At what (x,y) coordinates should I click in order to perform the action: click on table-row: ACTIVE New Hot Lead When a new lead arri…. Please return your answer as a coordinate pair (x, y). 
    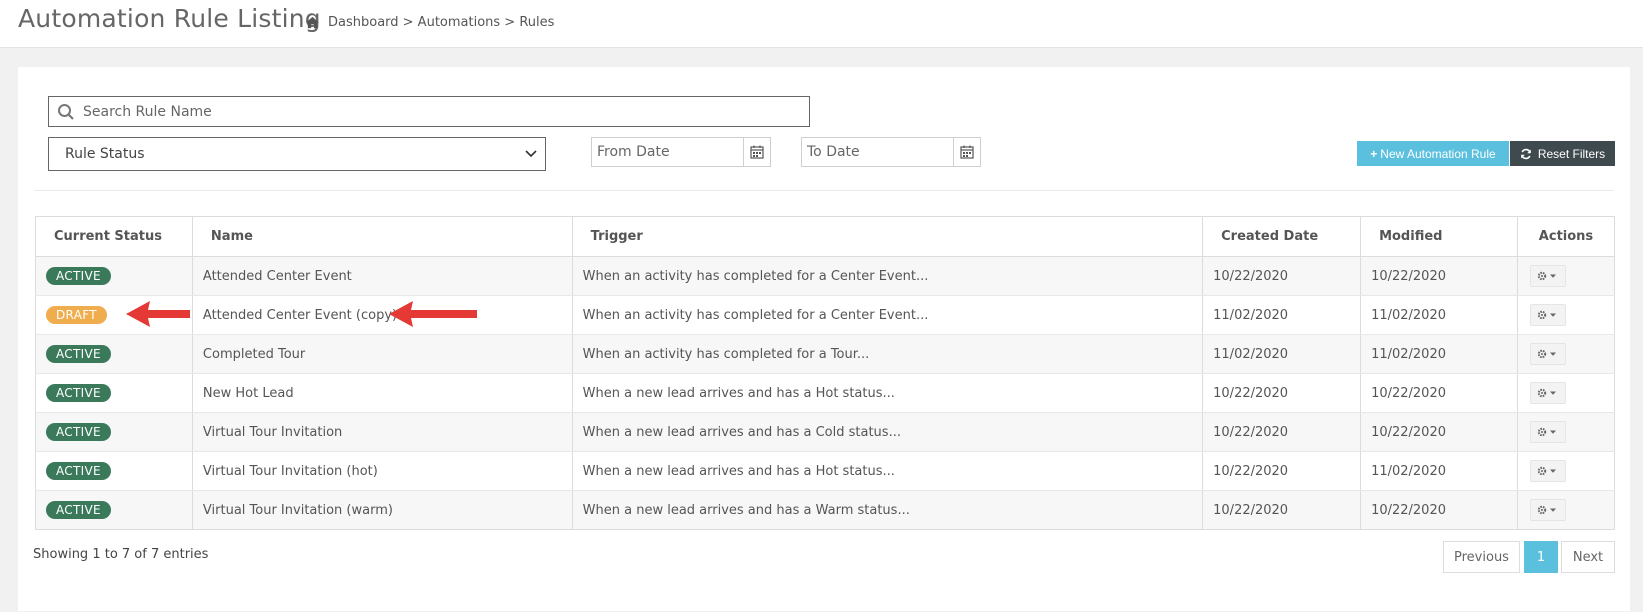
    Looking at the image, I should click on (825, 393).